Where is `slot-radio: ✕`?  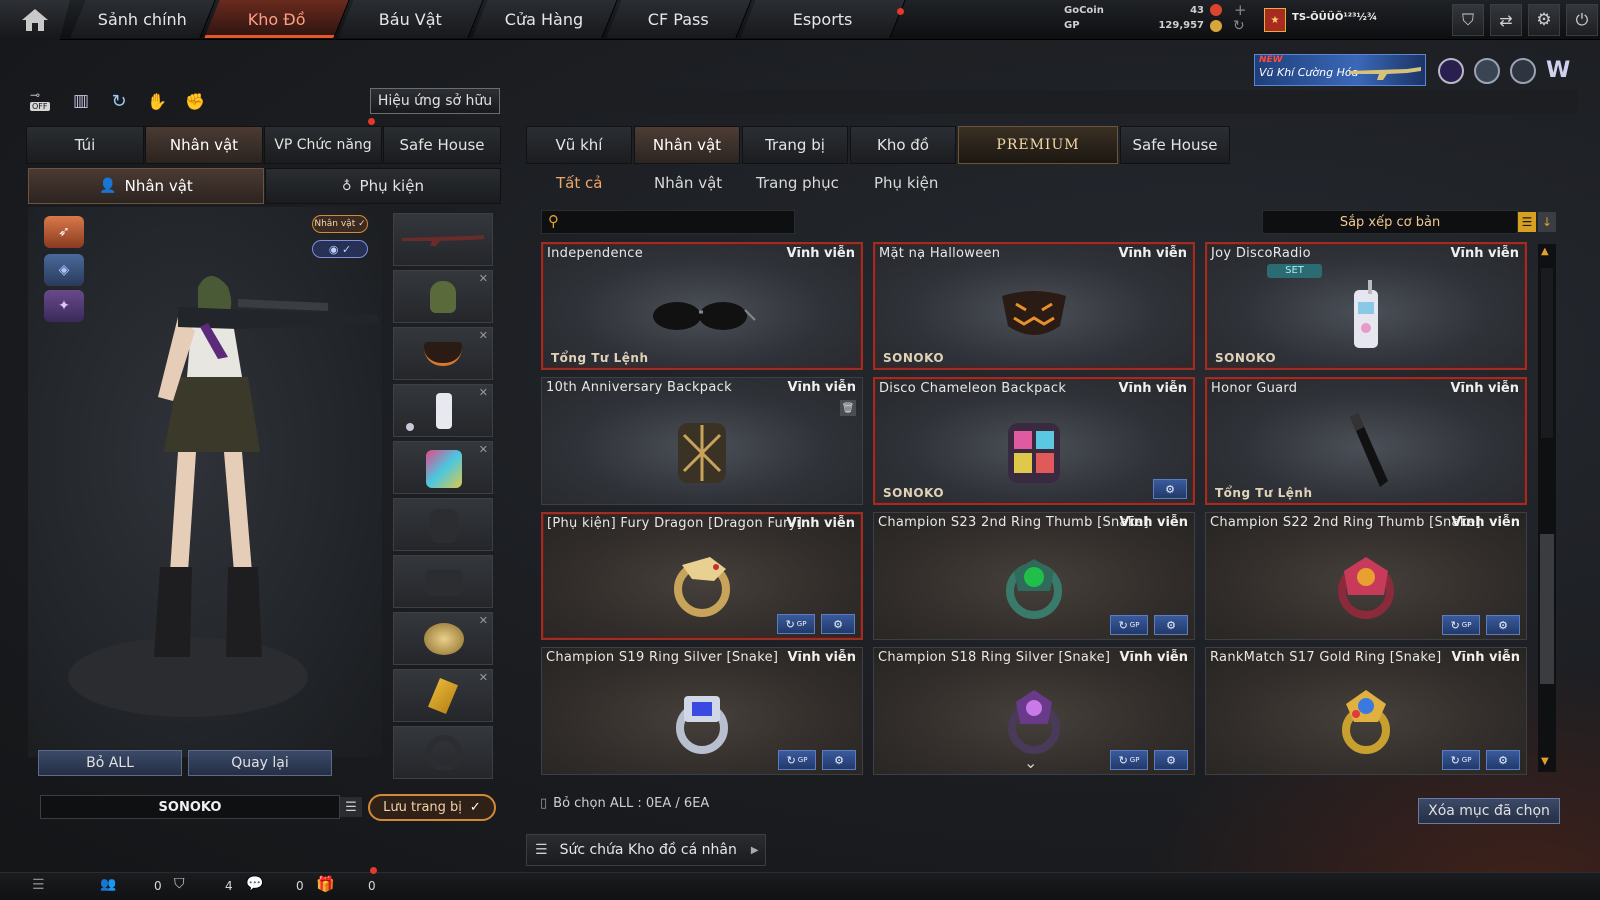 slot-radio: ✕ is located at coordinates (443, 410).